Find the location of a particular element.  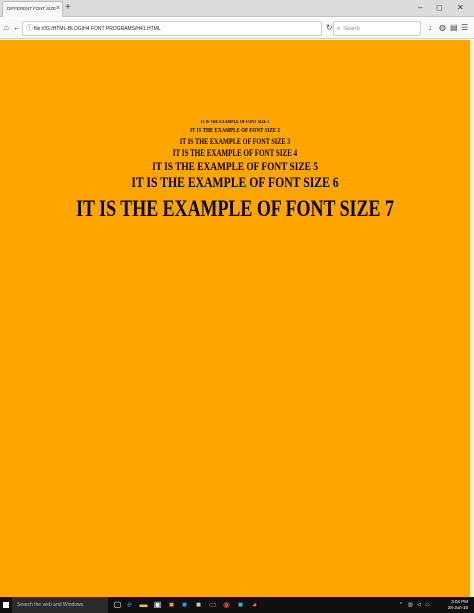

tab-title: DIFFERENT FONT SIZE is located at coordinates (31, 8).